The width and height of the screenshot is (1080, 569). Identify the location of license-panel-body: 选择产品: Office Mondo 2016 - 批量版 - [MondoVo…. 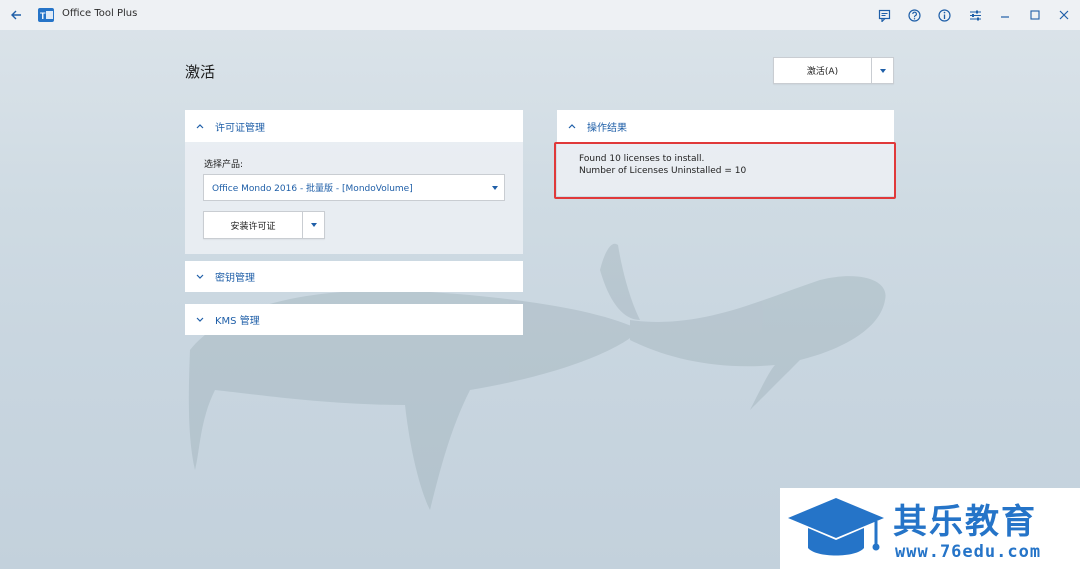
(354, 198).